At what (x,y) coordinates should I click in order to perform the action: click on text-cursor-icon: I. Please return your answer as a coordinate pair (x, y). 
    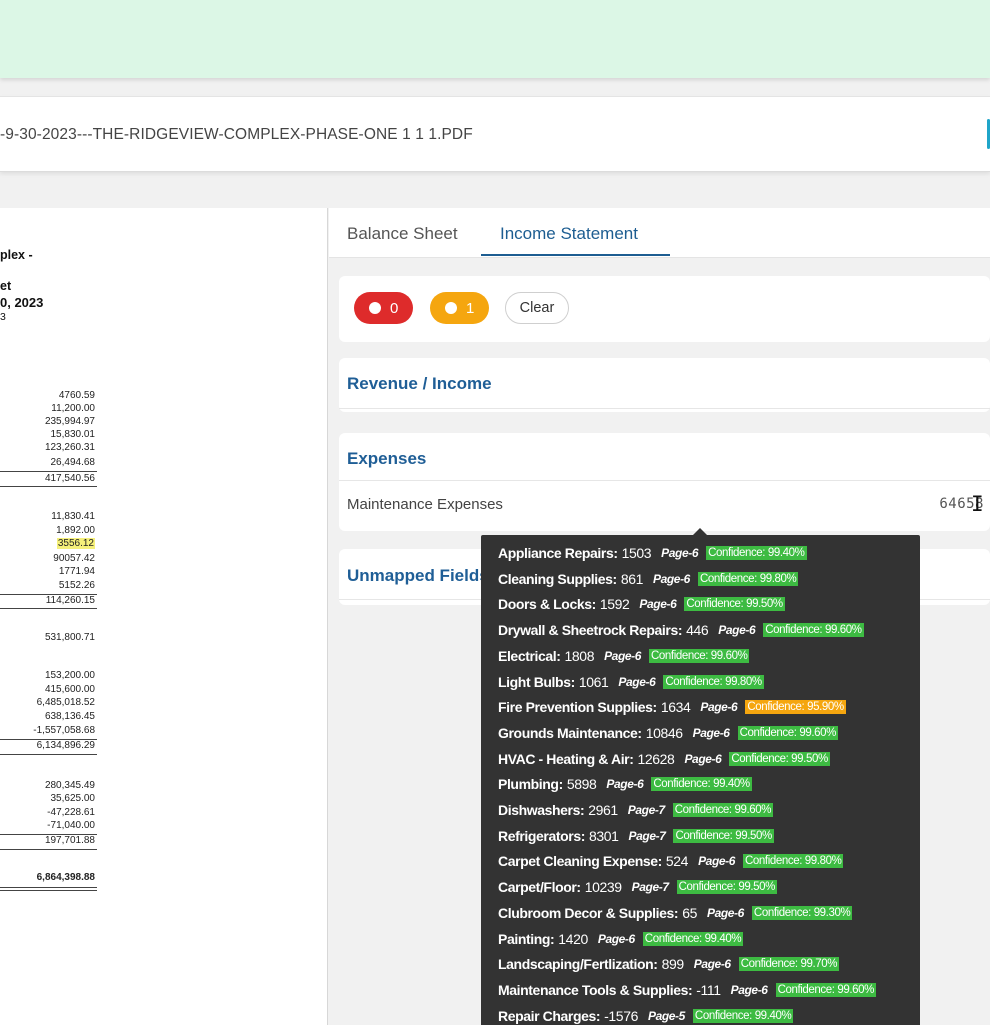
    Looking at the image, I should click on (977, 504).